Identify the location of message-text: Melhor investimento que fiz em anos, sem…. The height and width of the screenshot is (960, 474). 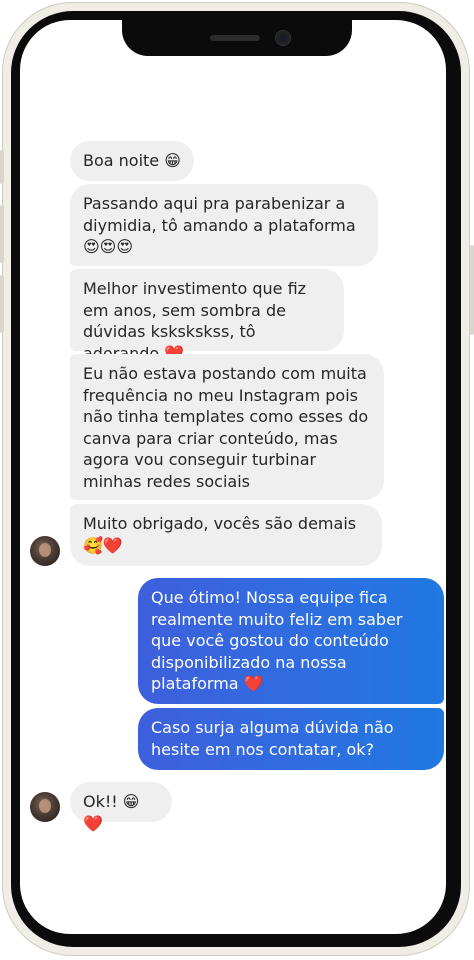
(195, 321).